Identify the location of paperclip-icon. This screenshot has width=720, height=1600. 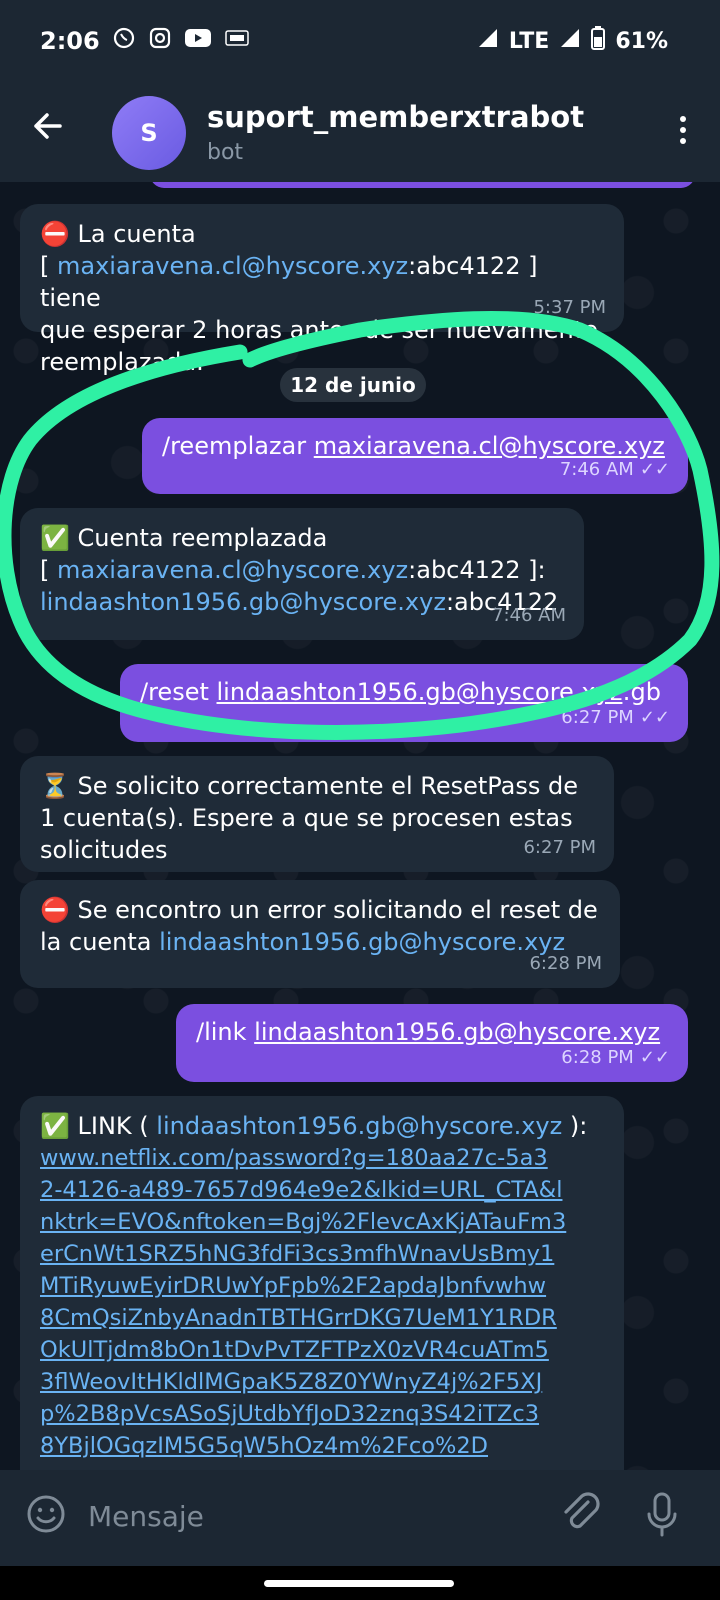
(580, 1516).